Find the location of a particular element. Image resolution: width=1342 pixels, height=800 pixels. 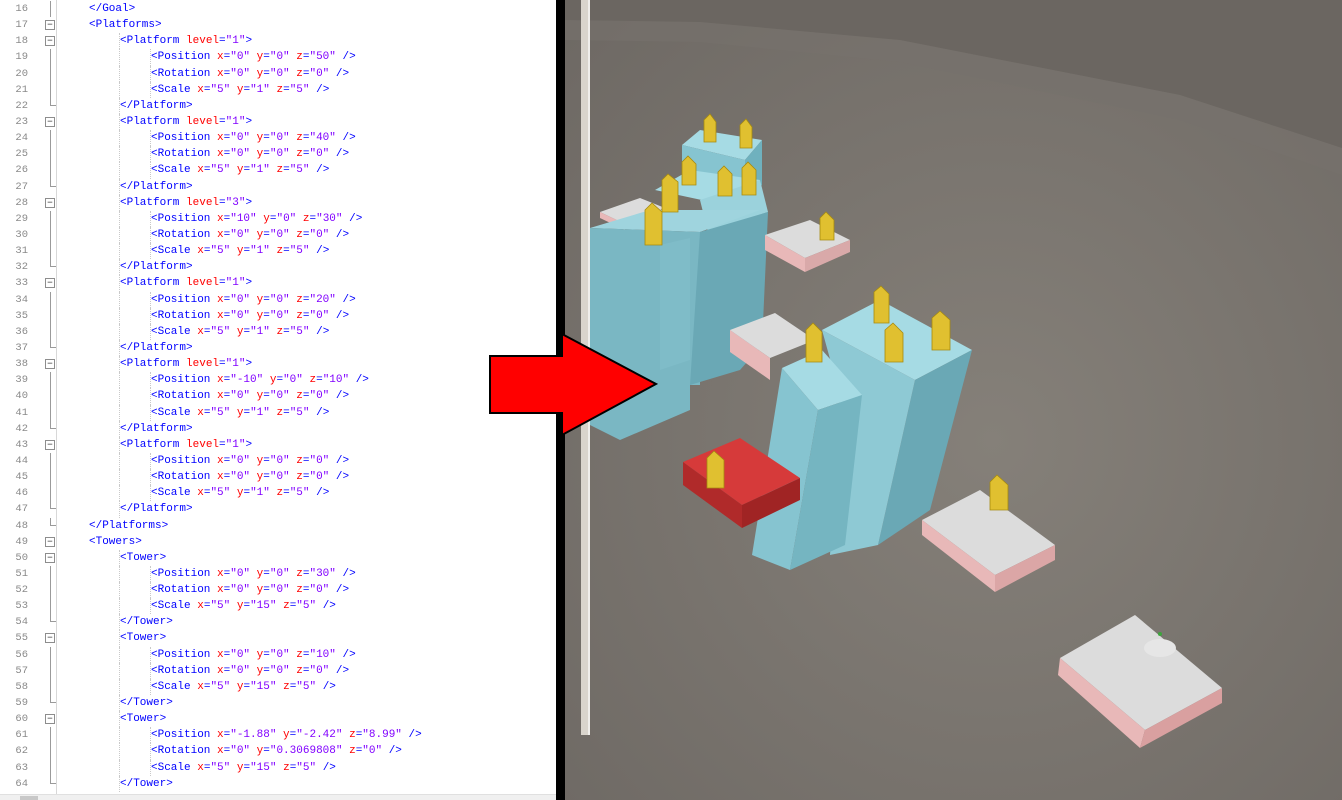

code-line: 58 <Scale x="5" y="15" z="5" /> is located at coordinates (278, 687).